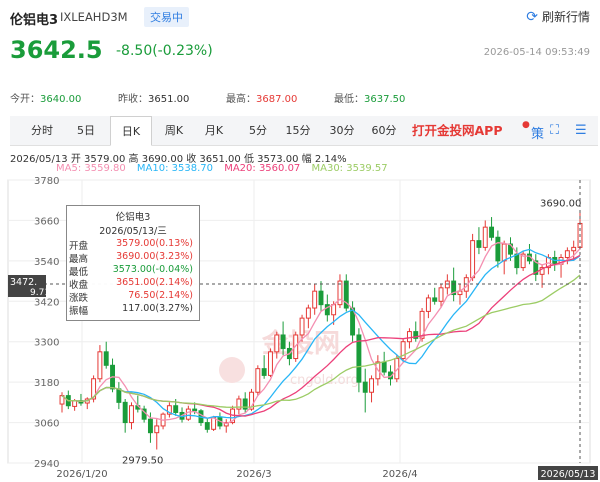  I want to click on tooltip-row: 开盘 3579.00(0.13%), so click(131, 245).